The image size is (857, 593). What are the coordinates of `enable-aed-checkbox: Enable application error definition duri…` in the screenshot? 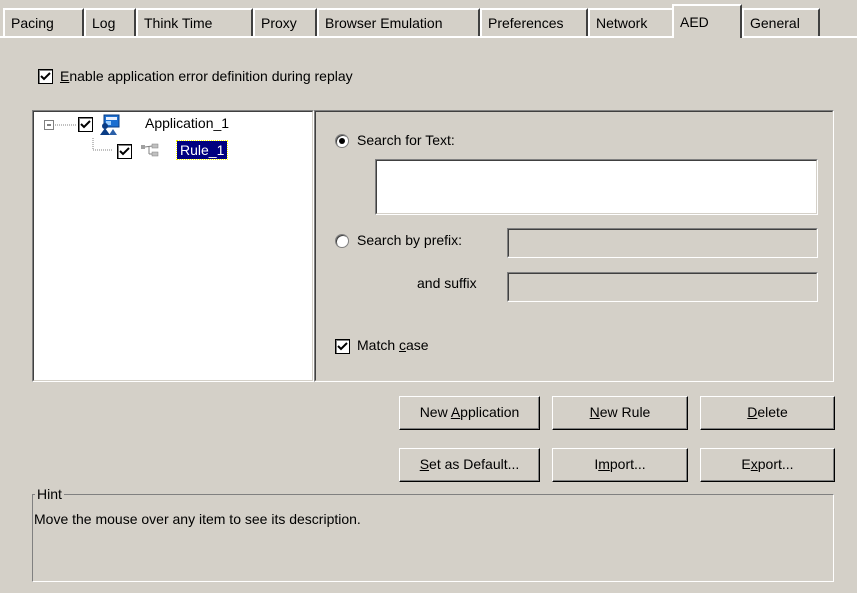 It's located at (248, 77).